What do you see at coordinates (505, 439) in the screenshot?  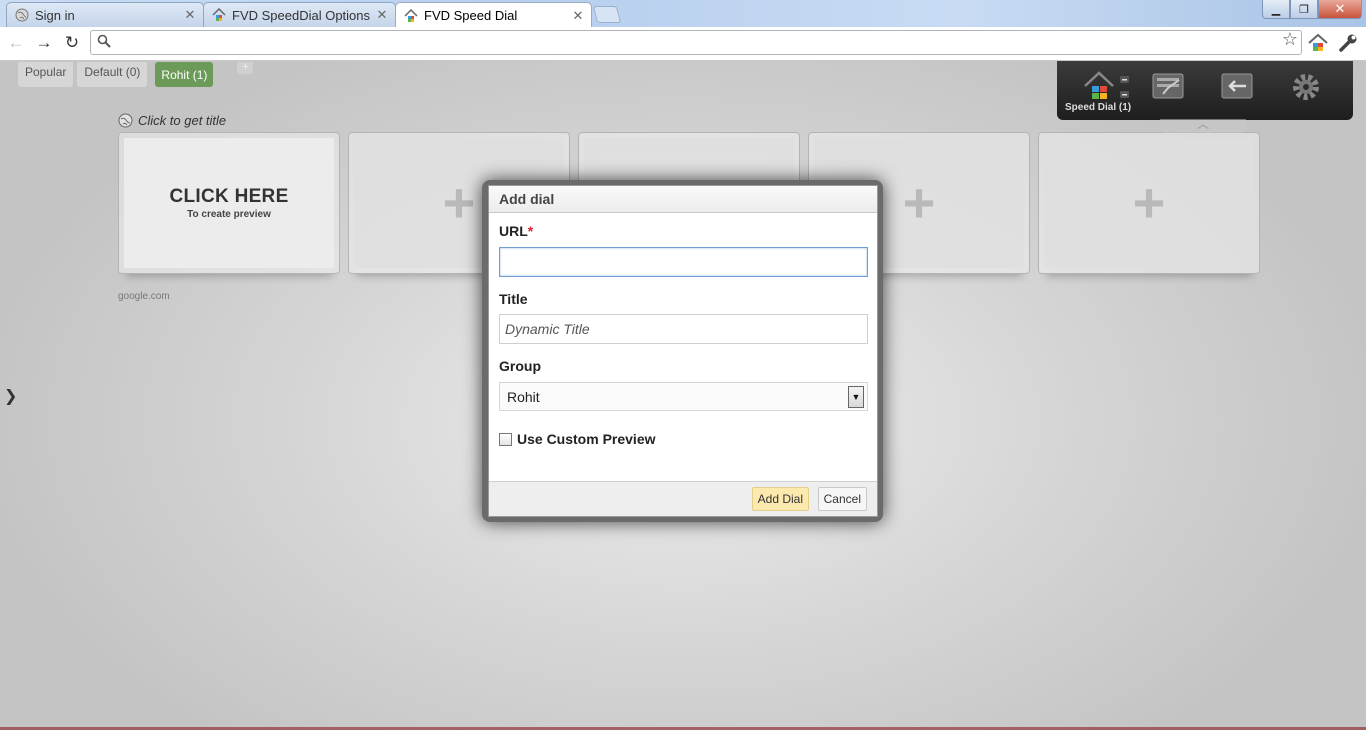 I see `custom-preview-checkbox` at bounding box center [505, 439].